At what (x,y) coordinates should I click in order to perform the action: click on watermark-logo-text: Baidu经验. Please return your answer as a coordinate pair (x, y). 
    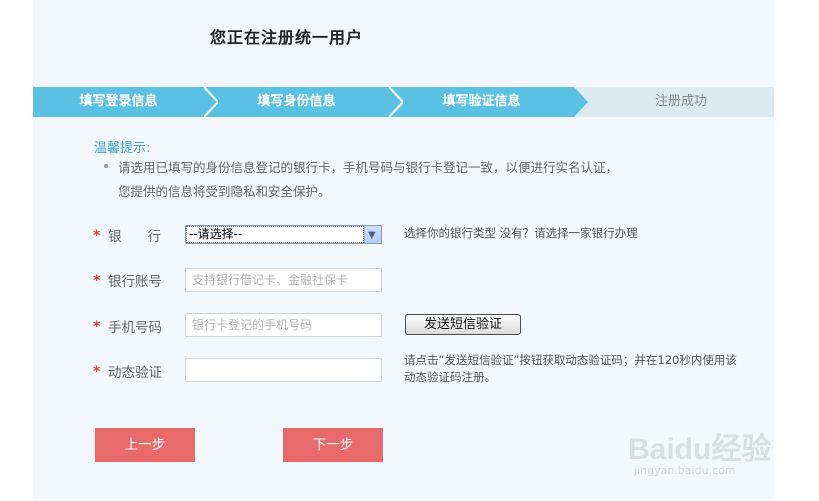
    Looking at the image, I should click on (700, 449).